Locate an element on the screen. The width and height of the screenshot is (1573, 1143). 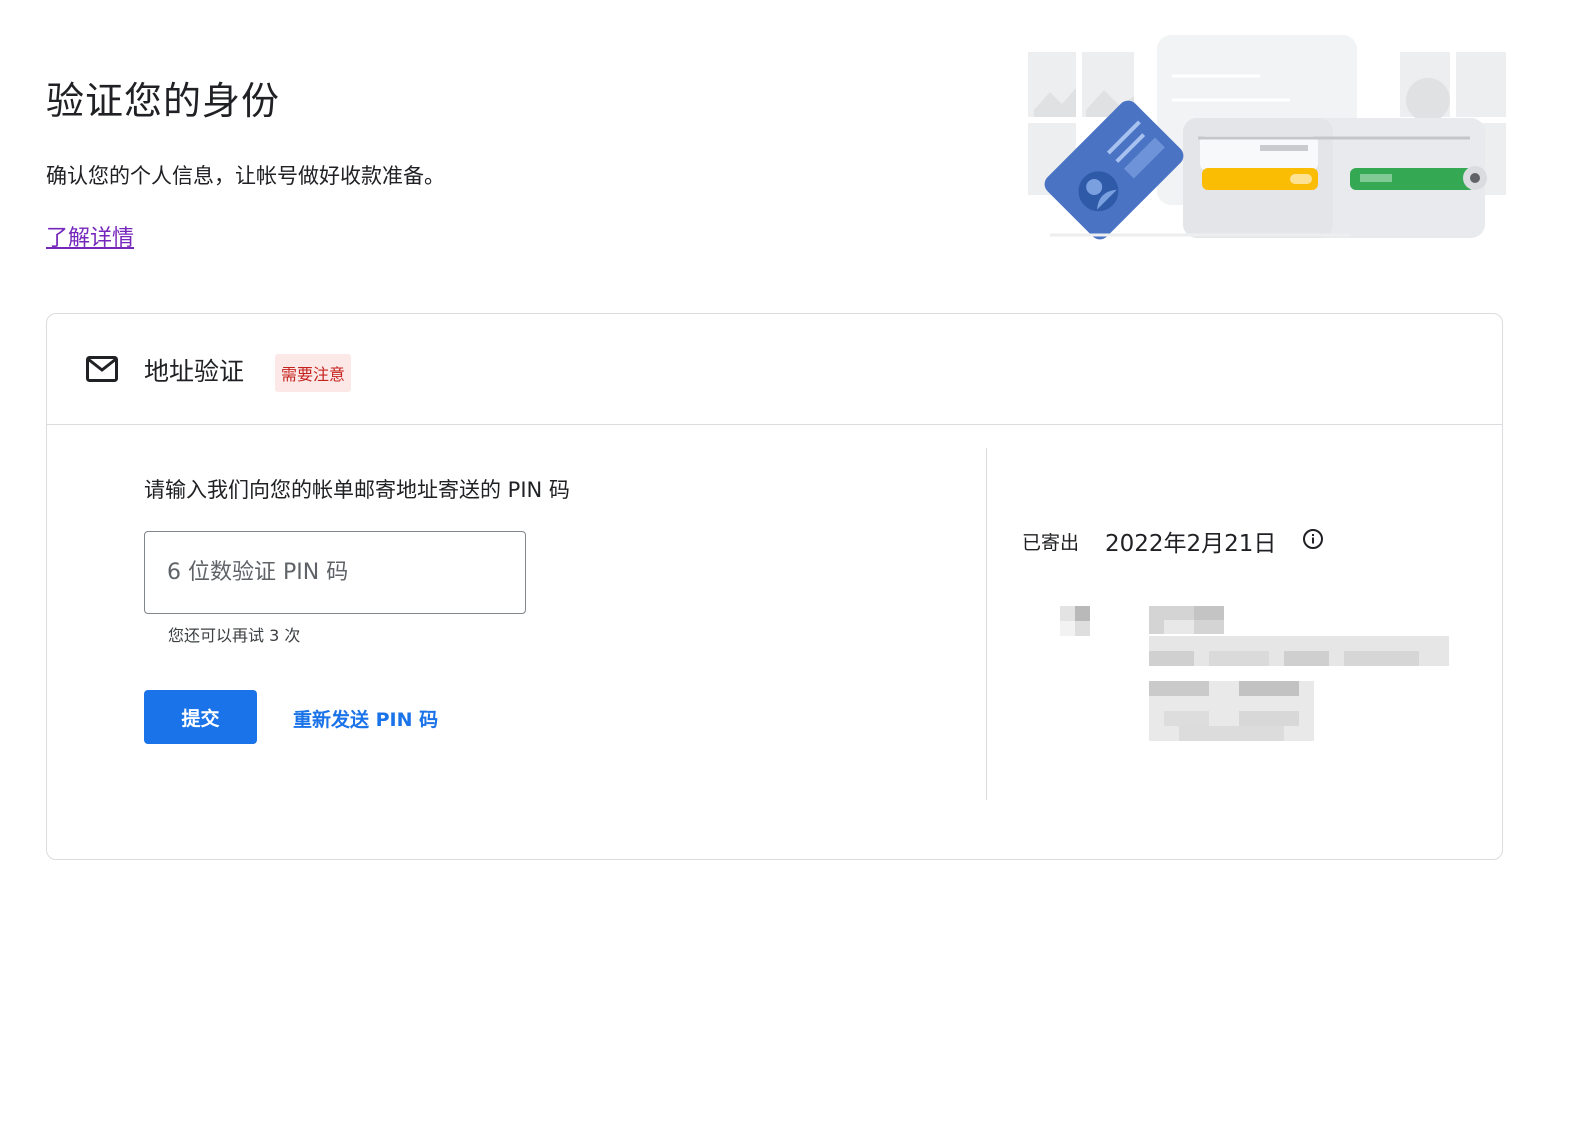
card-header: 地址验证 需要注意 is located at coordinates (774, 369).